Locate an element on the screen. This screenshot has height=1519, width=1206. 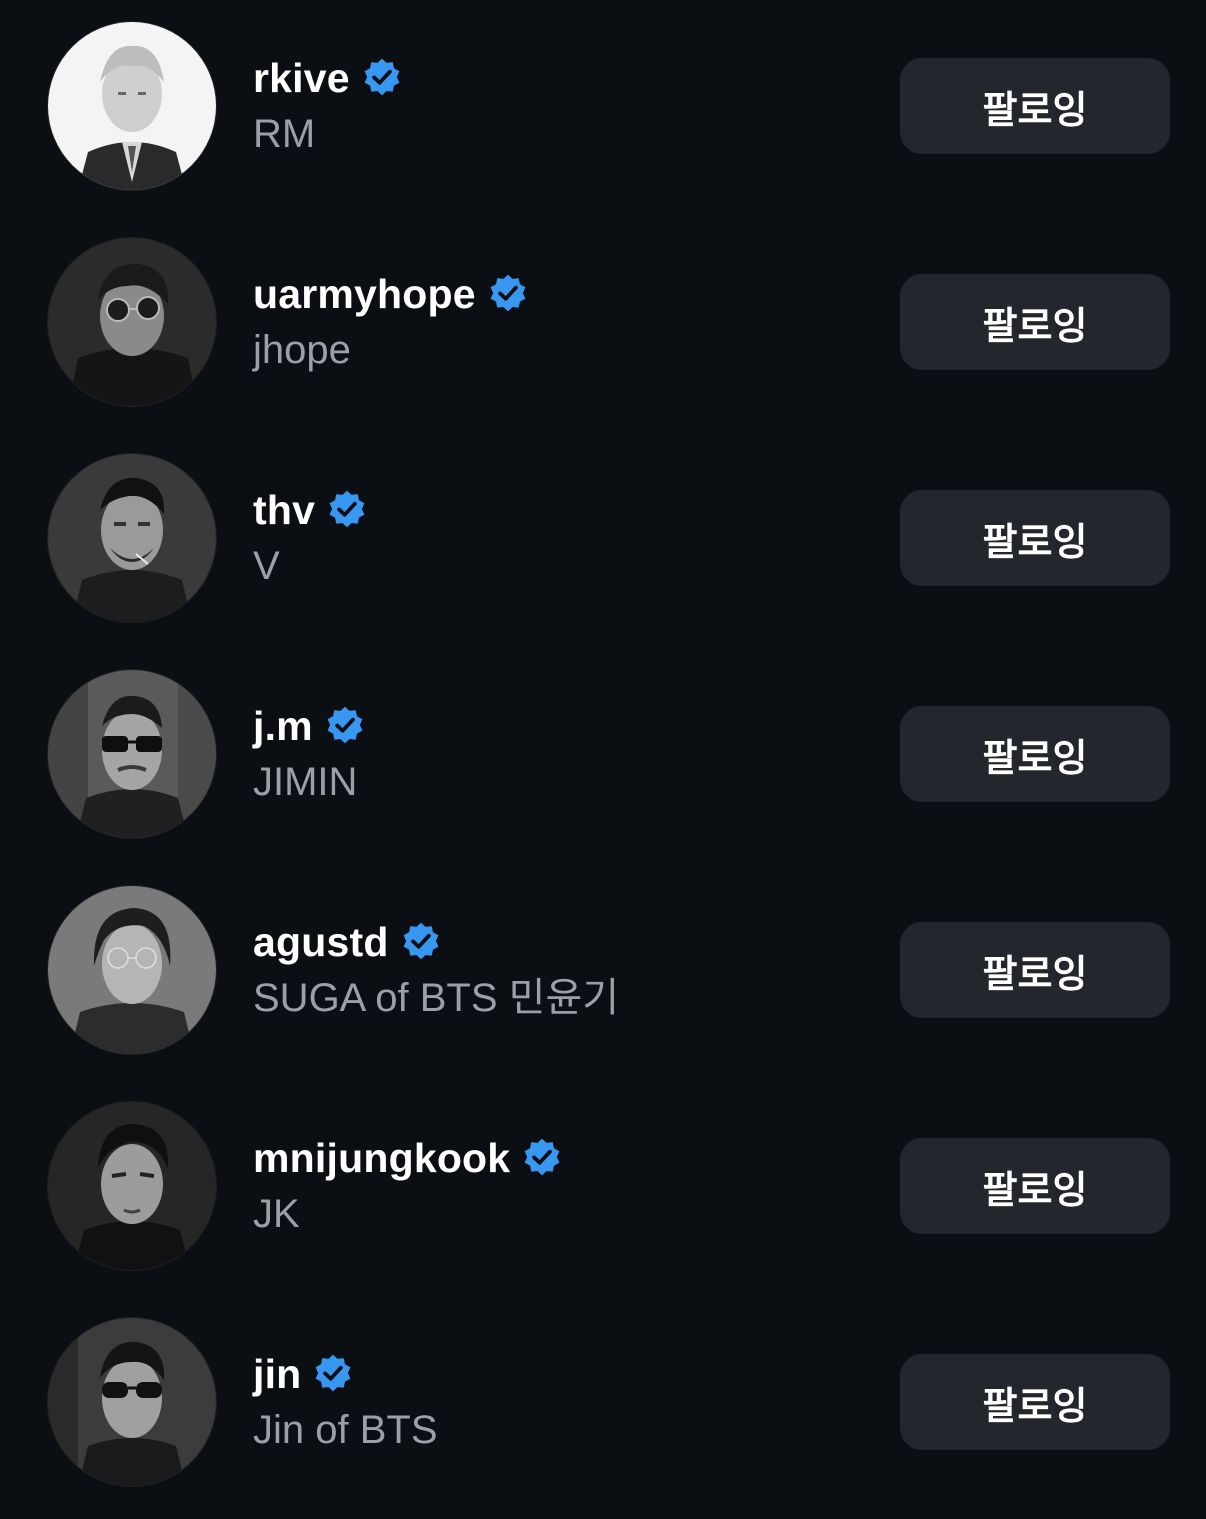
username: jin is located at coordinates (277, 1374).